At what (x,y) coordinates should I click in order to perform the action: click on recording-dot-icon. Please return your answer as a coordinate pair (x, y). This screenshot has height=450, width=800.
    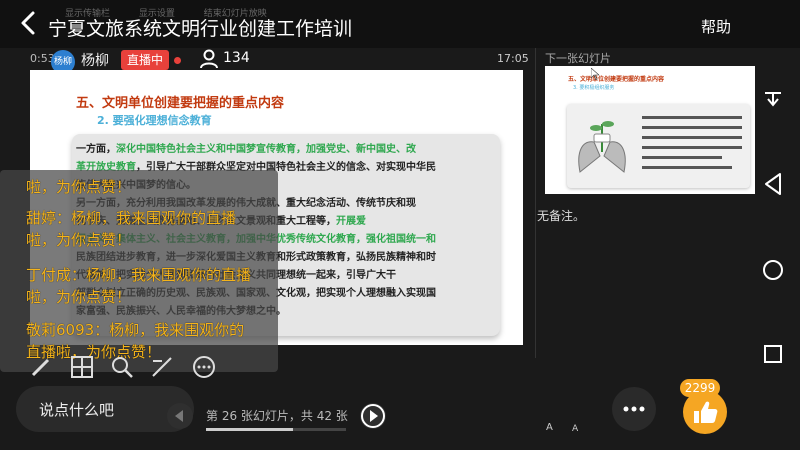
    Looking at the image, I should click on (177, 60).